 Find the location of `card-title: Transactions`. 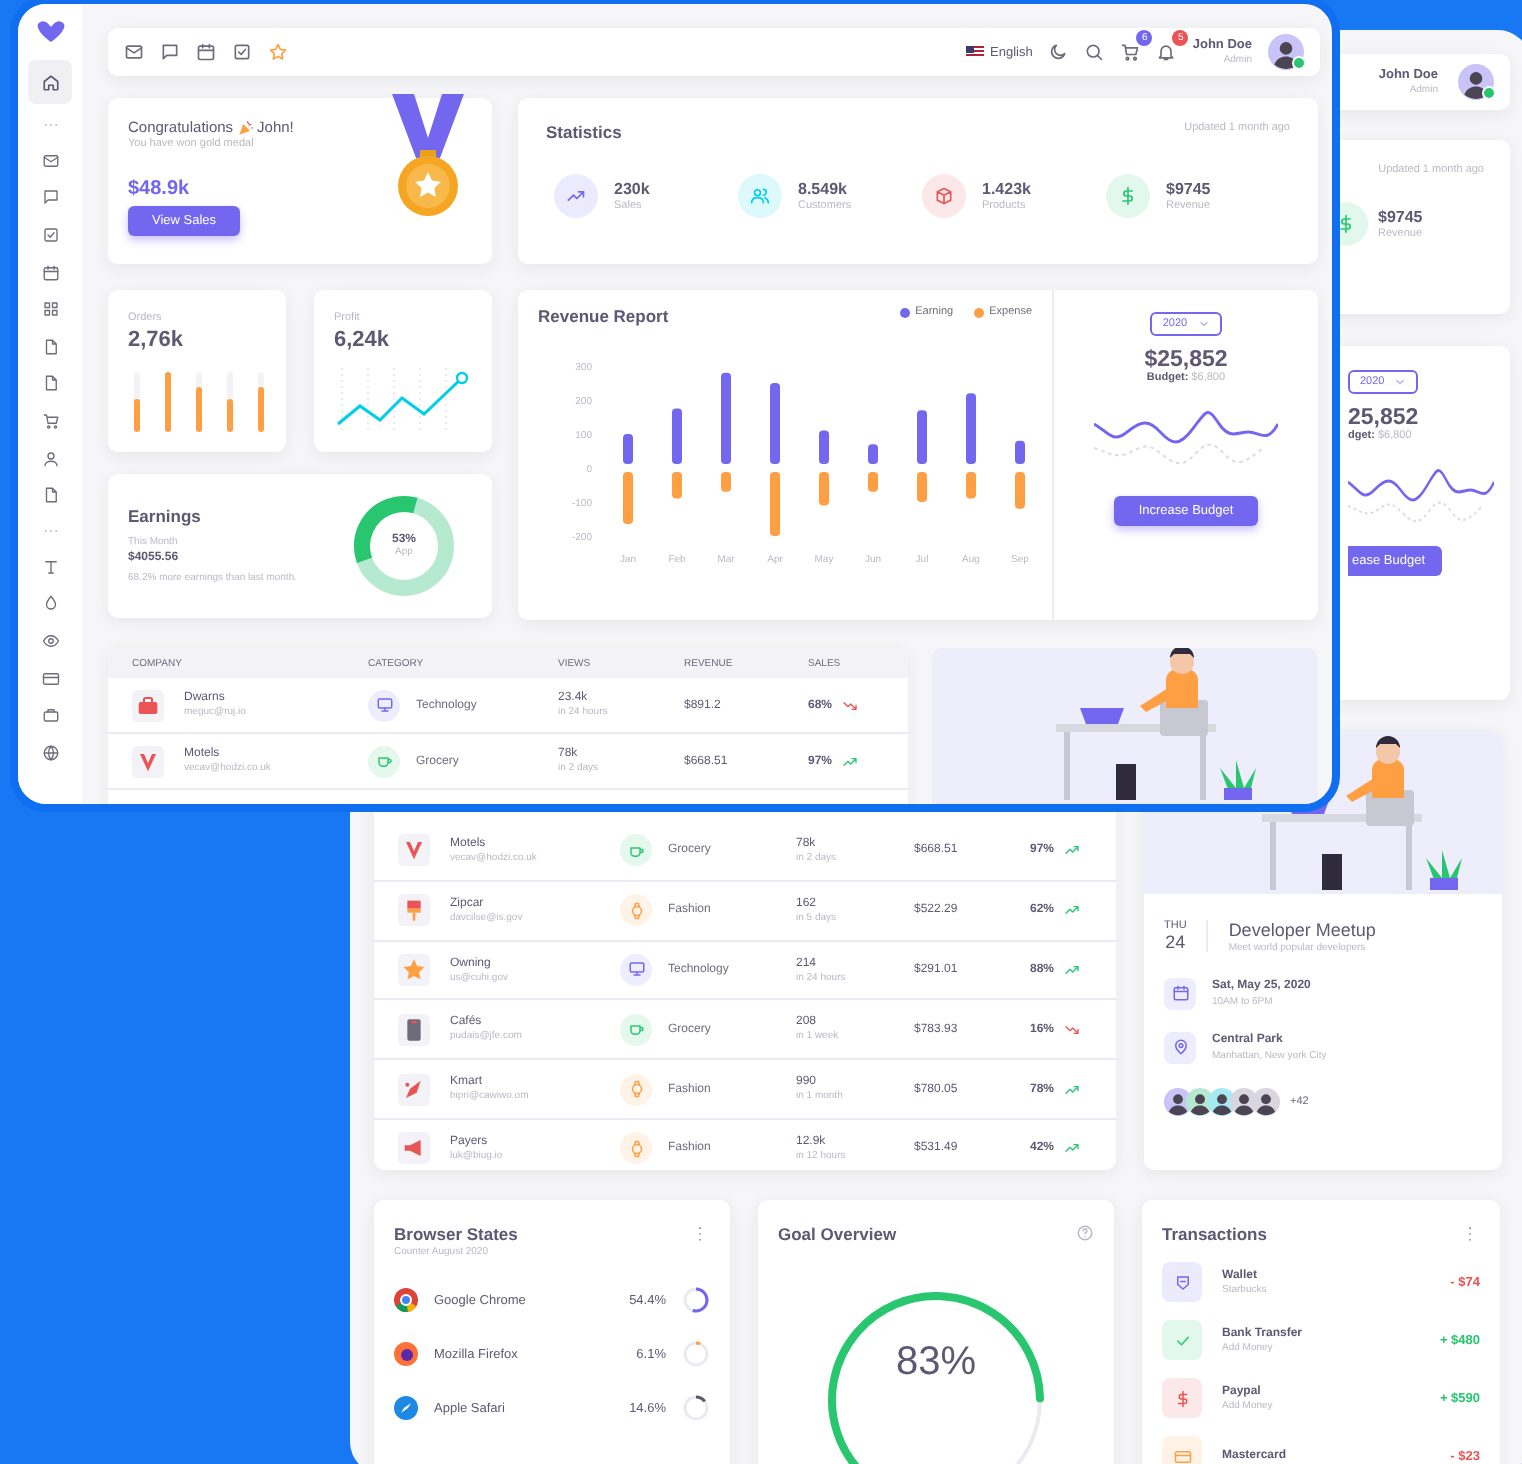

card-title: Transactions is located at coordinates (1214, 1234).